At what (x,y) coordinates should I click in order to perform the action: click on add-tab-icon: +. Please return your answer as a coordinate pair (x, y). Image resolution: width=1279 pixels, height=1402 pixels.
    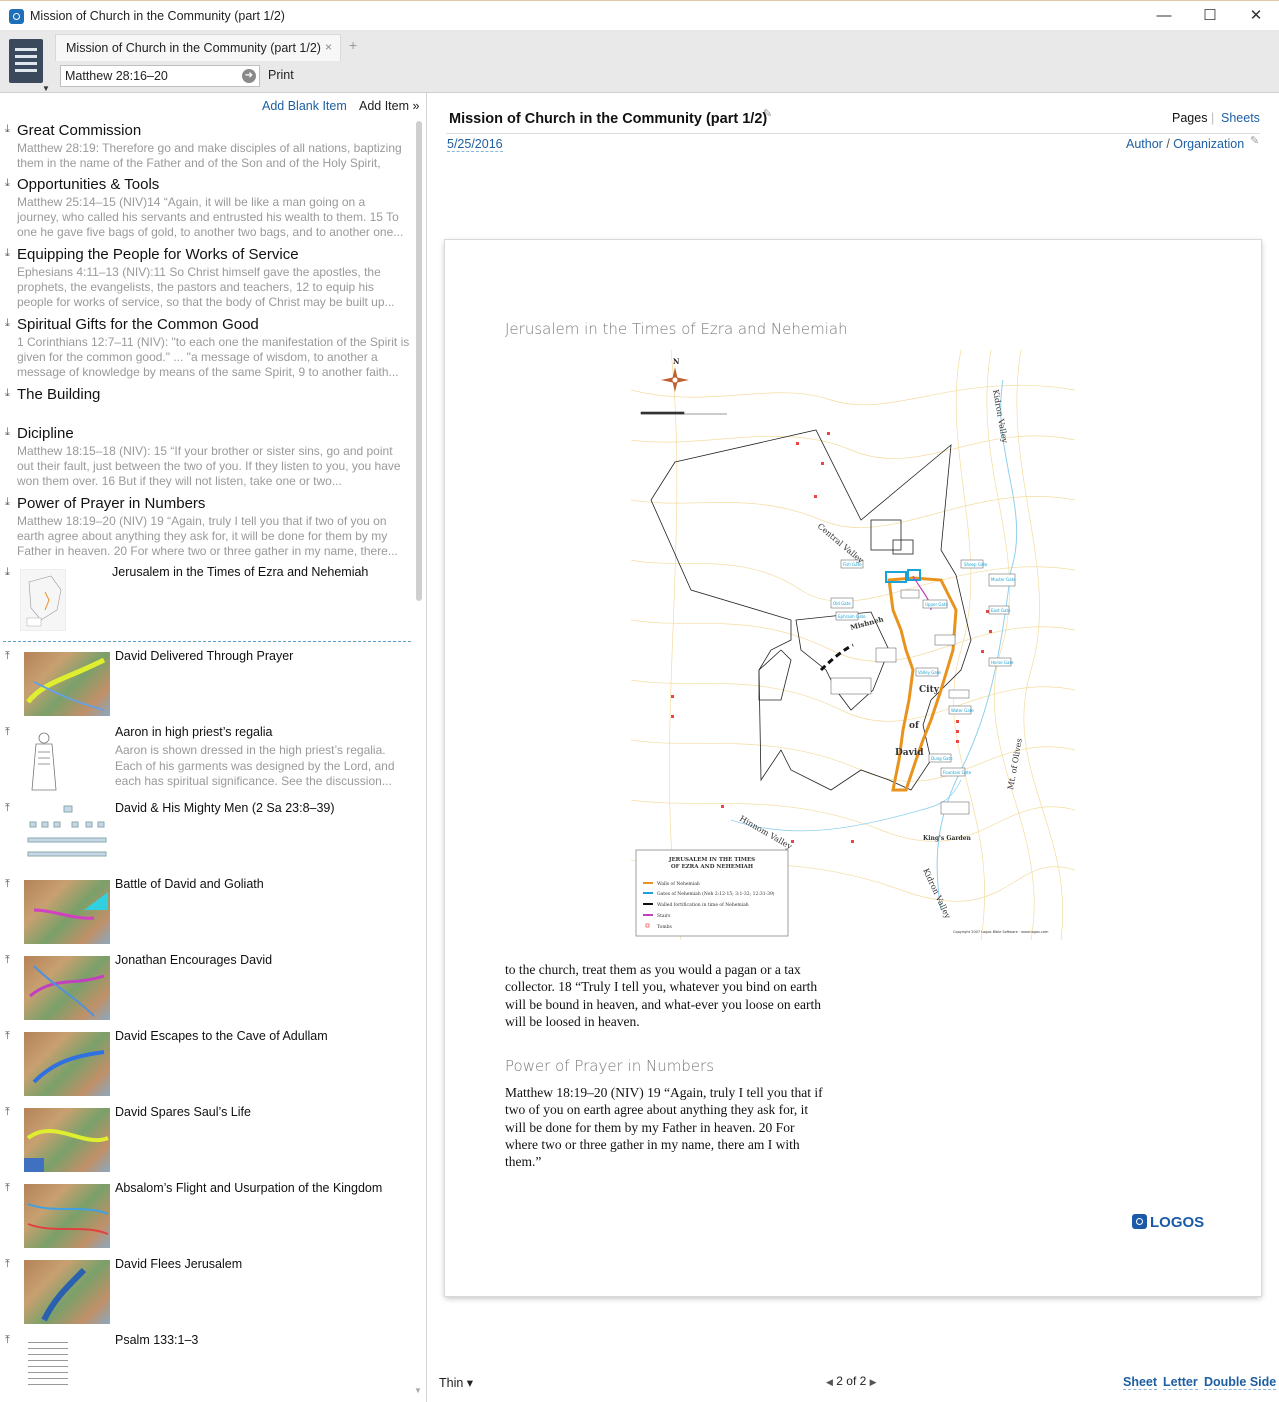
    Looking at the image, I should click on (353, 45).